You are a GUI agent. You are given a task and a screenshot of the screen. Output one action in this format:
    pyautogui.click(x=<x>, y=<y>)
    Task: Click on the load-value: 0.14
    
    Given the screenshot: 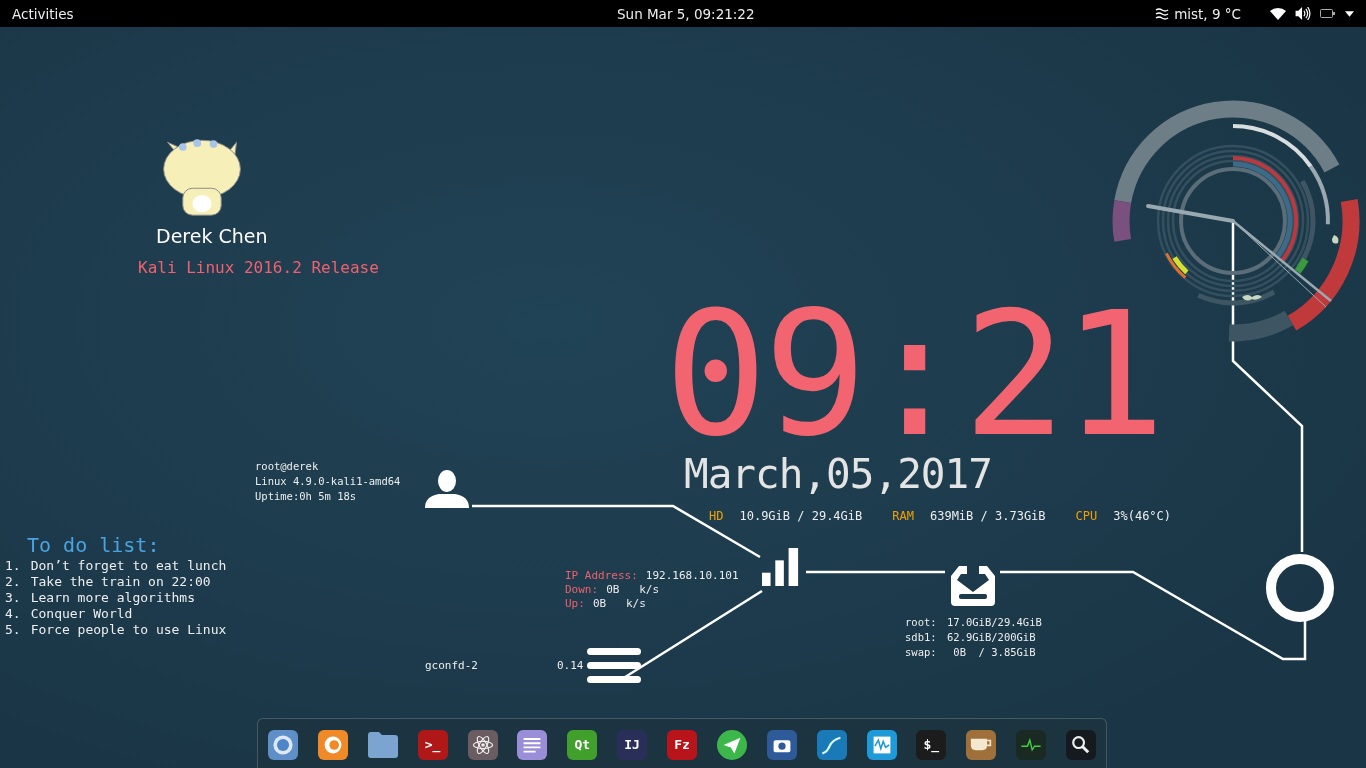 What is the action you would take?
    pyautogui.click(x=570, y=665)
    